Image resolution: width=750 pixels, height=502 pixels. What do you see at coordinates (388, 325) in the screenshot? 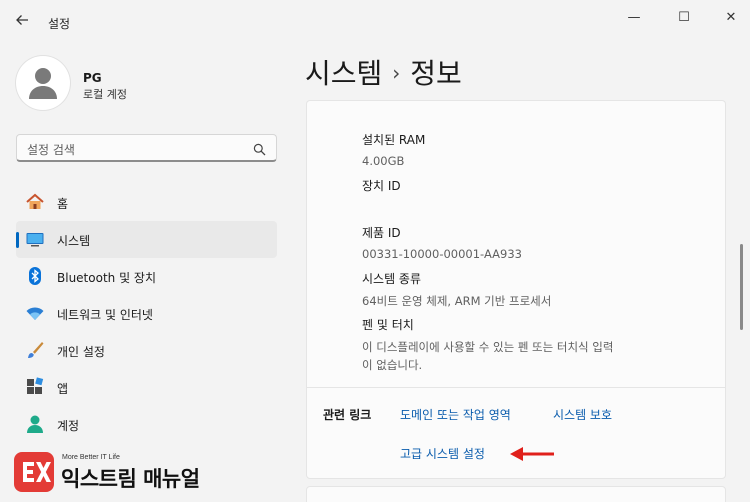
I see `pen-touch-label: 펜 및 터치` at bounding box center [388, 325].